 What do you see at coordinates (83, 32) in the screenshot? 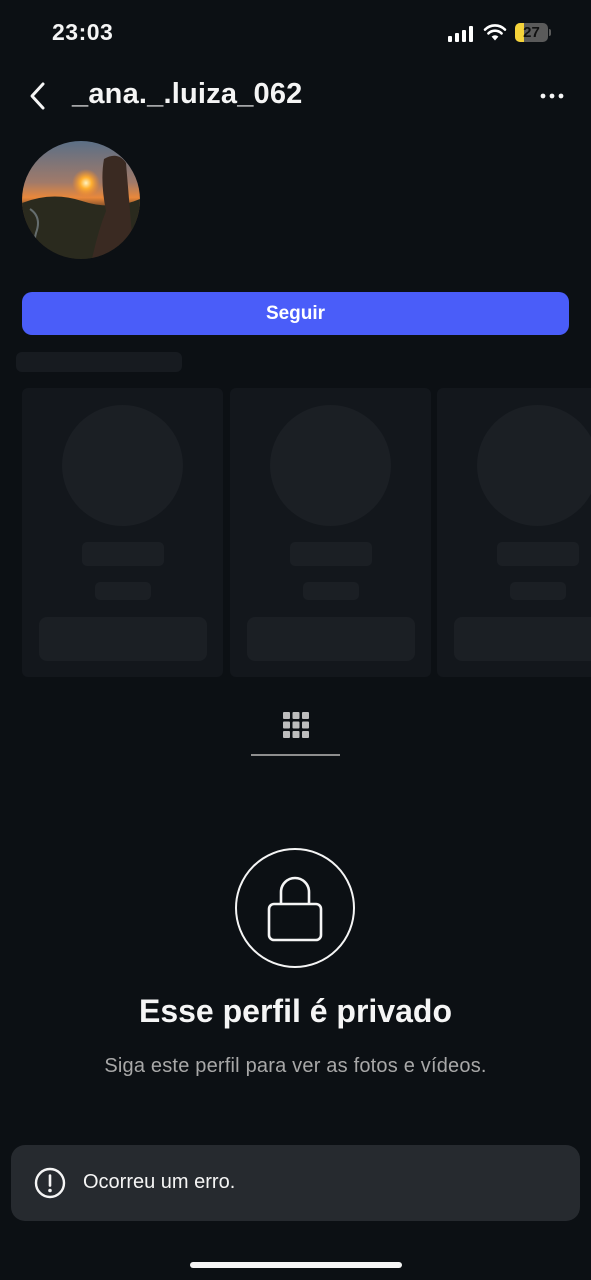
I see `status-time: 23:03` at bounding box center [83, 32].